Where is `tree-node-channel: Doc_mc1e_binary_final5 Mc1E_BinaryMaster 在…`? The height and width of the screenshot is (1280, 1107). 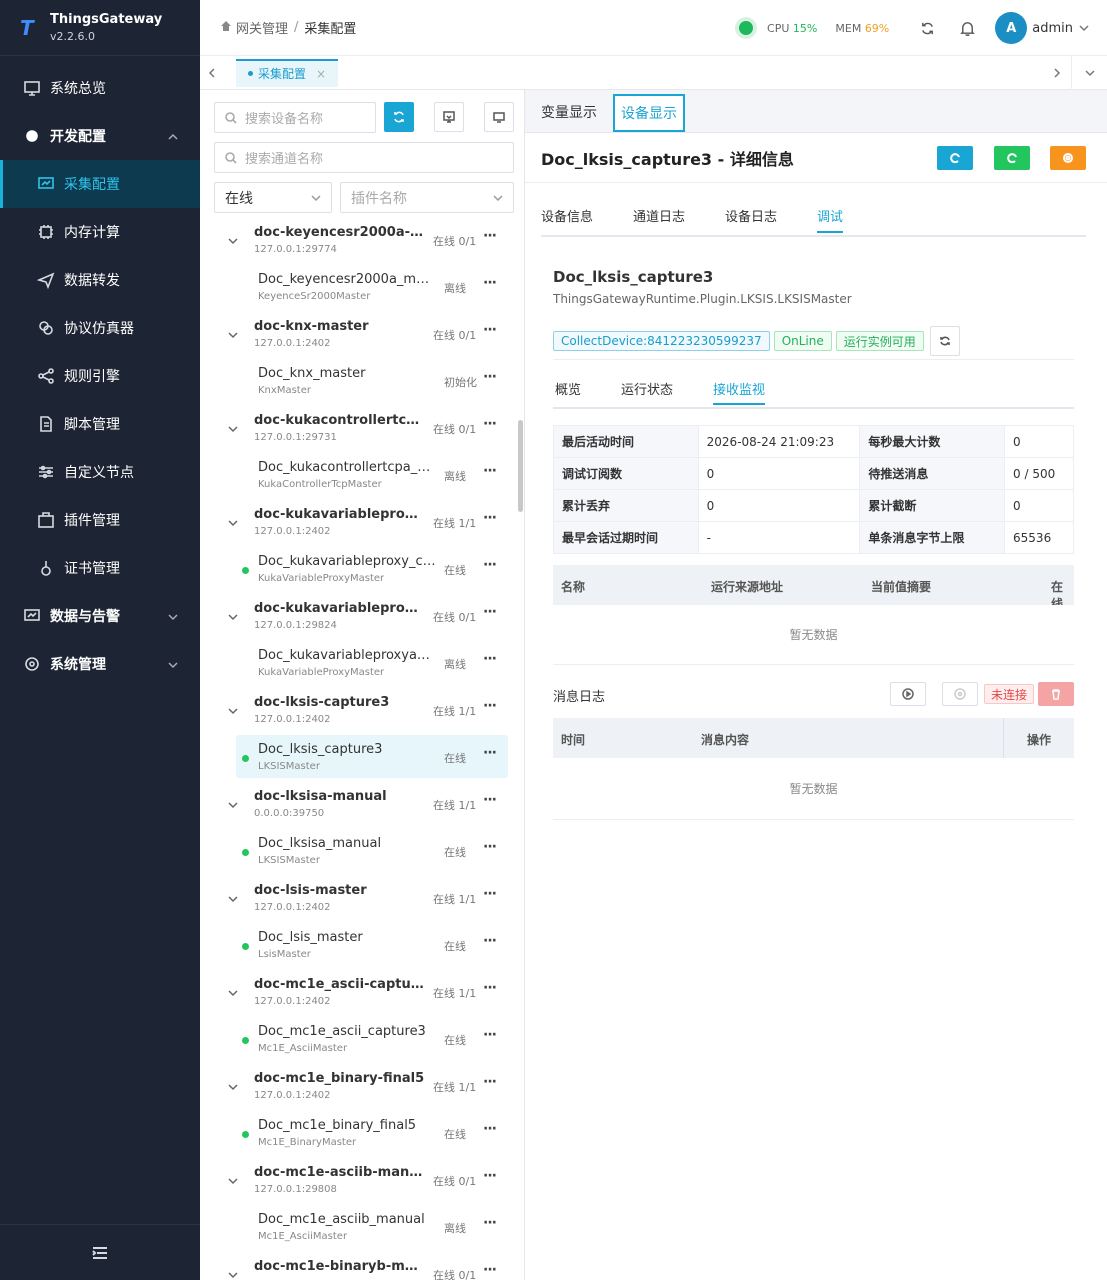
tree-node-channel: Doc_mc1e_binary_final5 Mc1E_BinaryMaster 在… is located at coordinates (359, 1140).